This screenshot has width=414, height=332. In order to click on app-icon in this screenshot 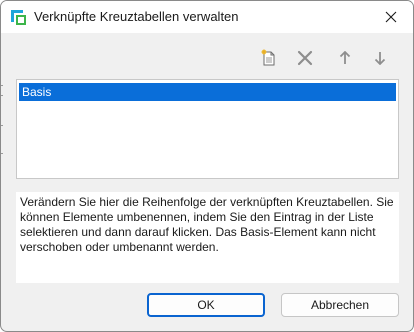, I will do `click(18, 17)`.